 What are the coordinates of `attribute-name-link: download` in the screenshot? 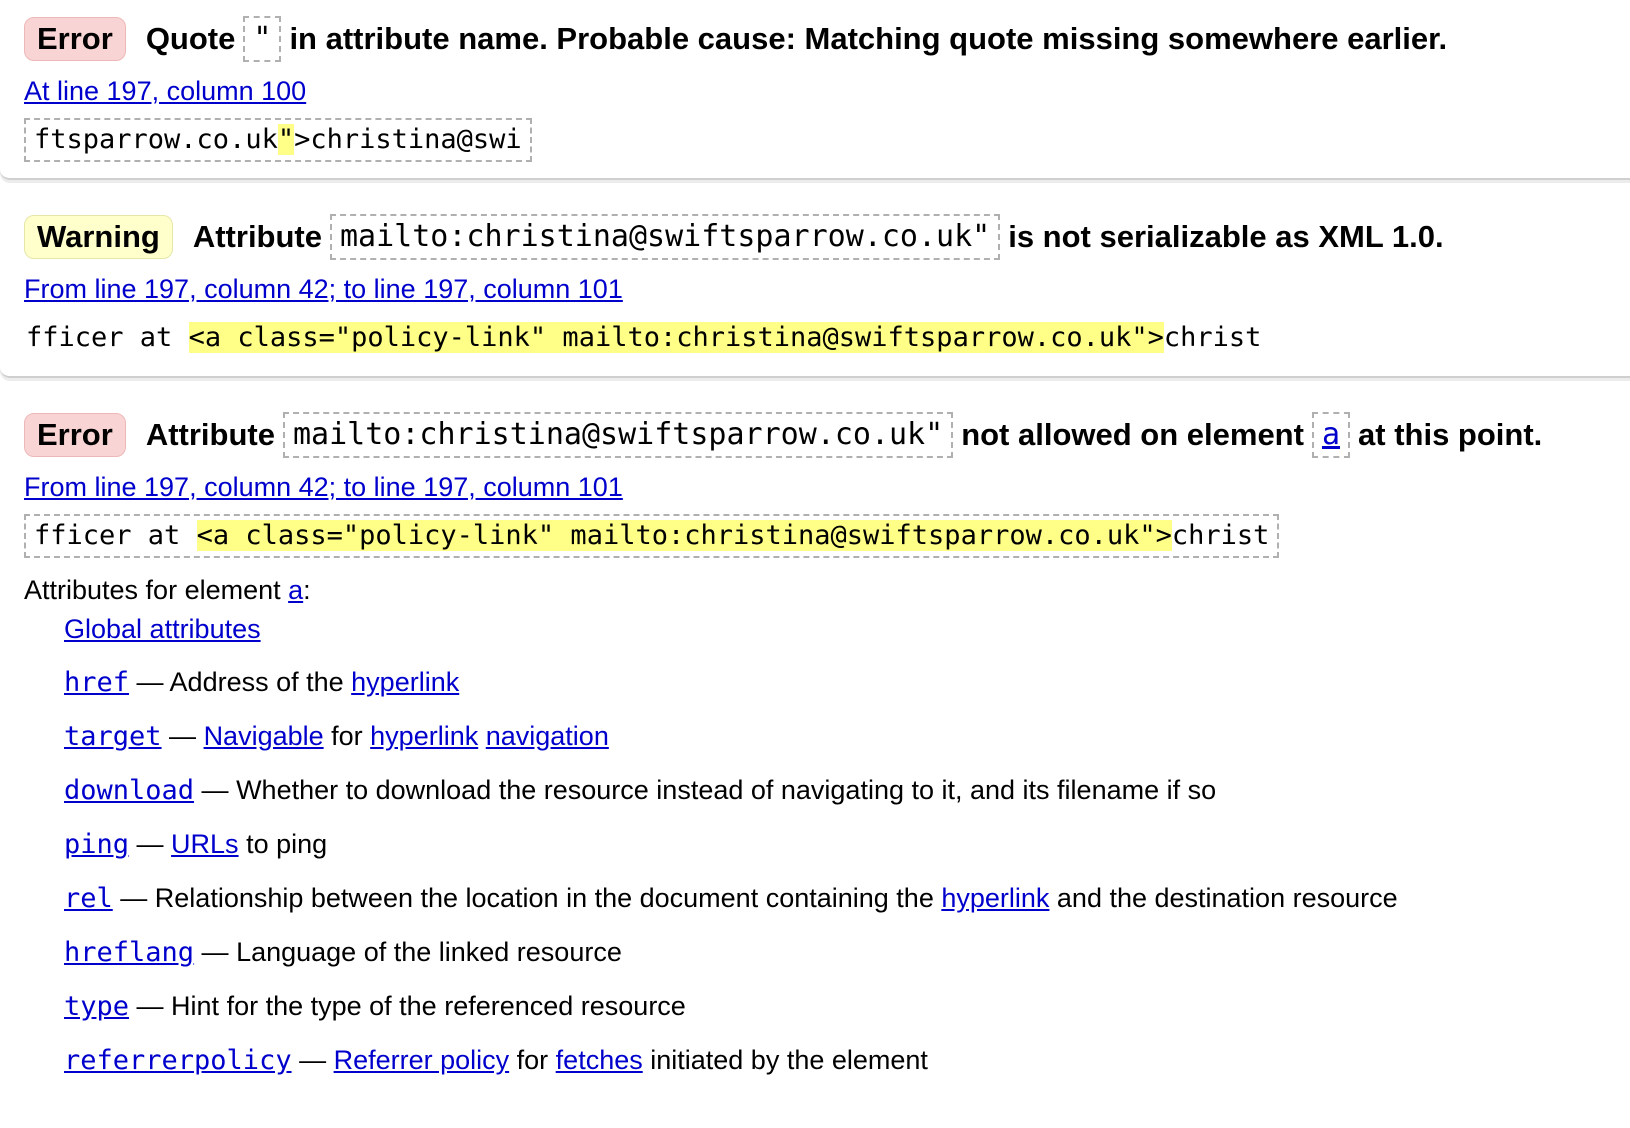 It's located at (129, 790).